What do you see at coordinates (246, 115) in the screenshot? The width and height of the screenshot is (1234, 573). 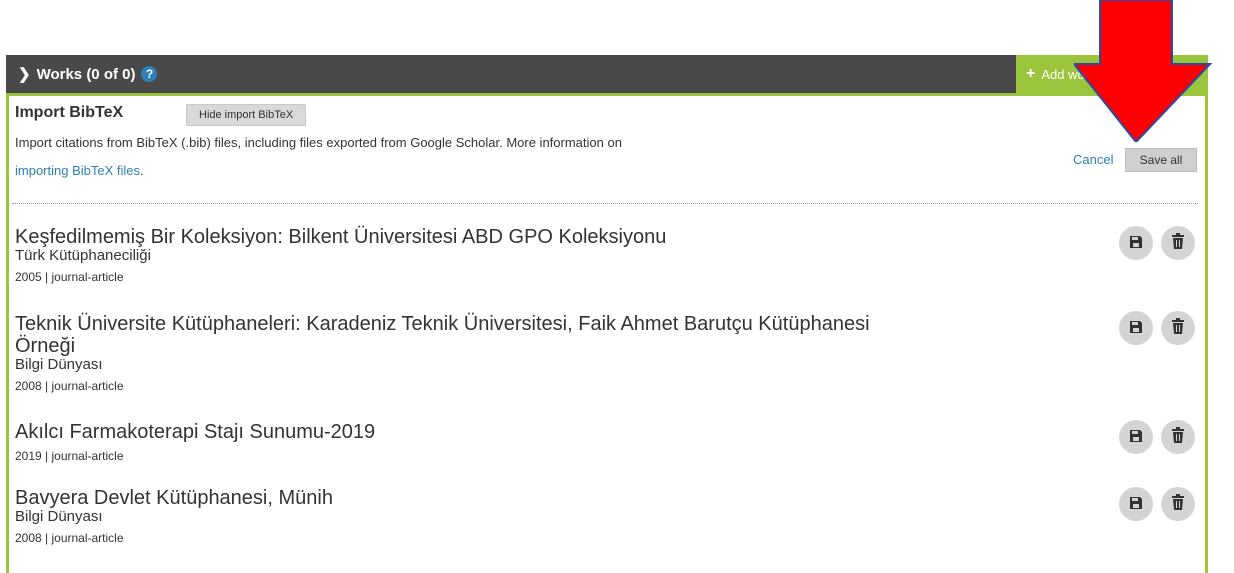 I see `hide-import-button: Hide import BibTeX` at bounding box center [246, 115].